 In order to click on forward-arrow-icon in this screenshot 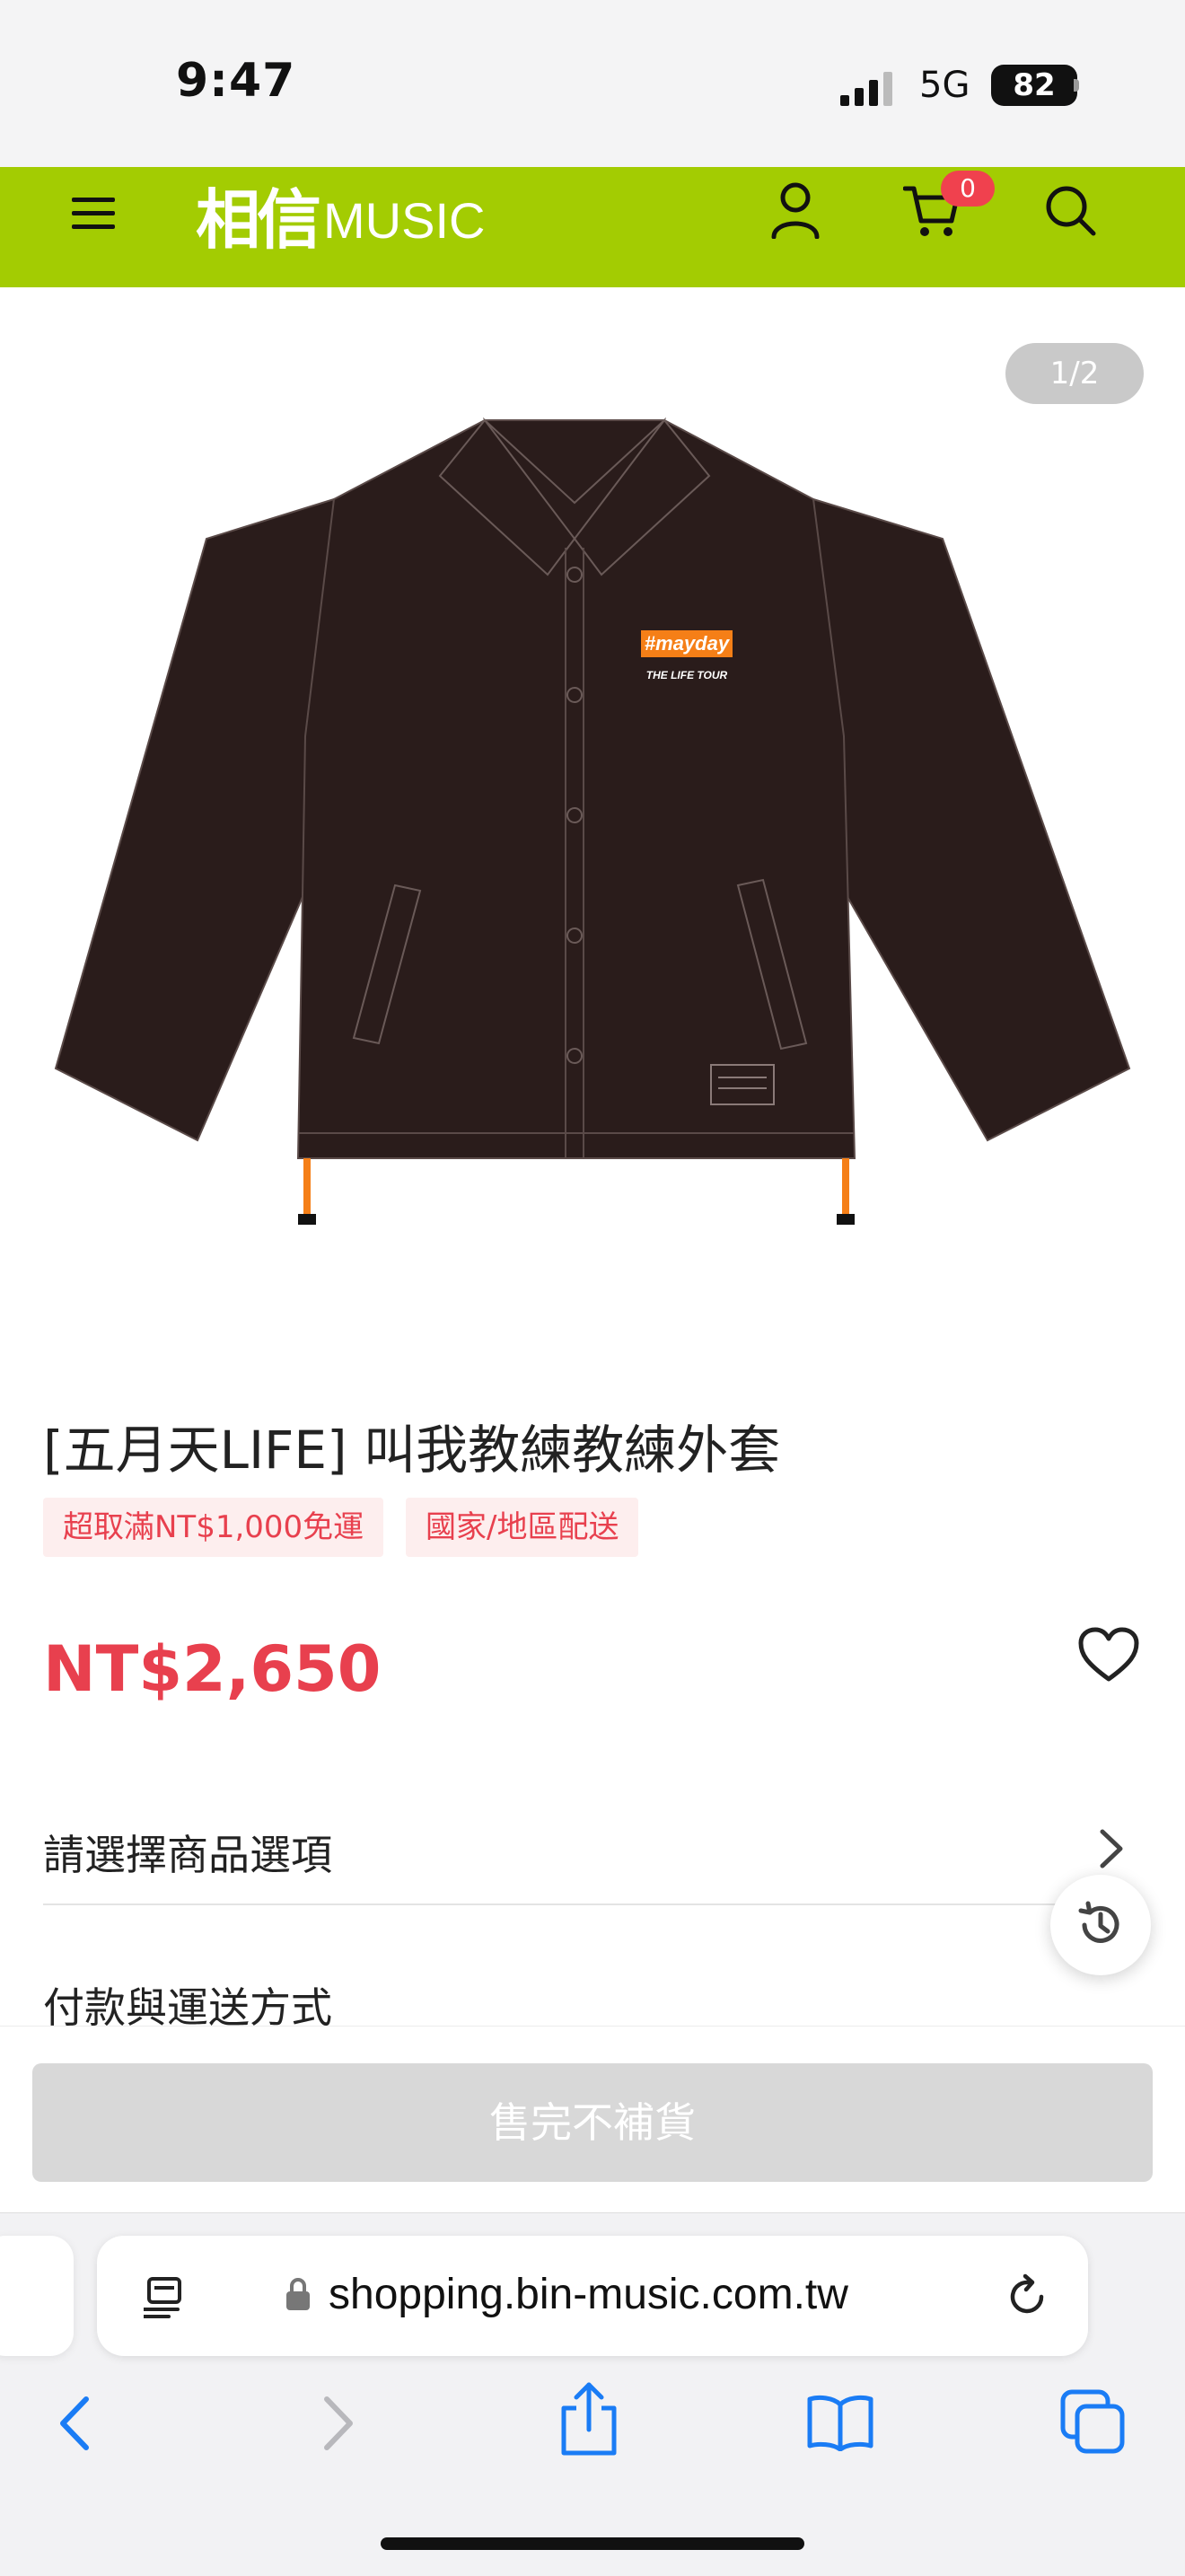, I will do `click(336, 2423)`.